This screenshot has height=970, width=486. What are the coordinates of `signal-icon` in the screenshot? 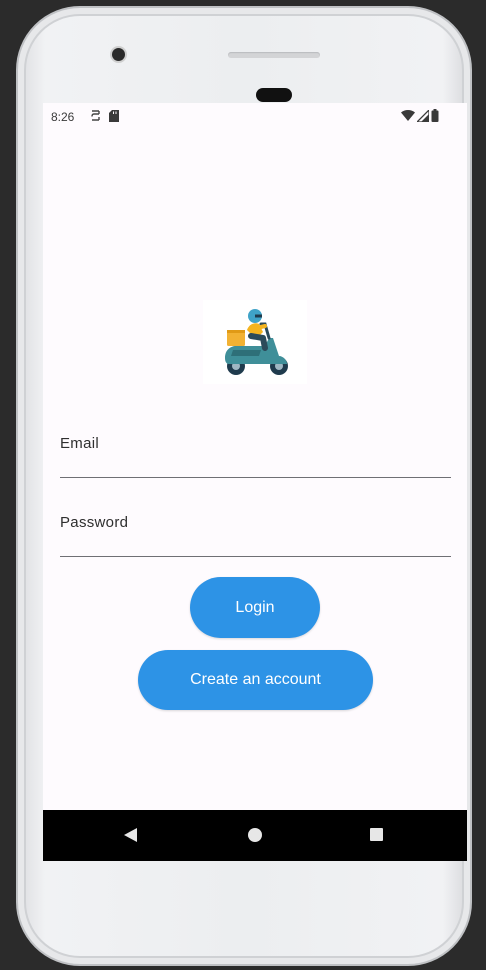 It's located at (423, 115).